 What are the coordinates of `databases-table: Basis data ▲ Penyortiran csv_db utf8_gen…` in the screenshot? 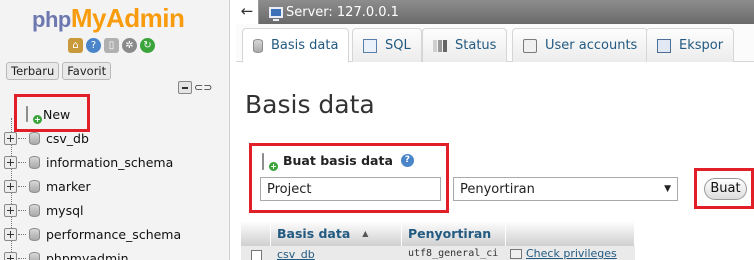 It's located at (438, 240).